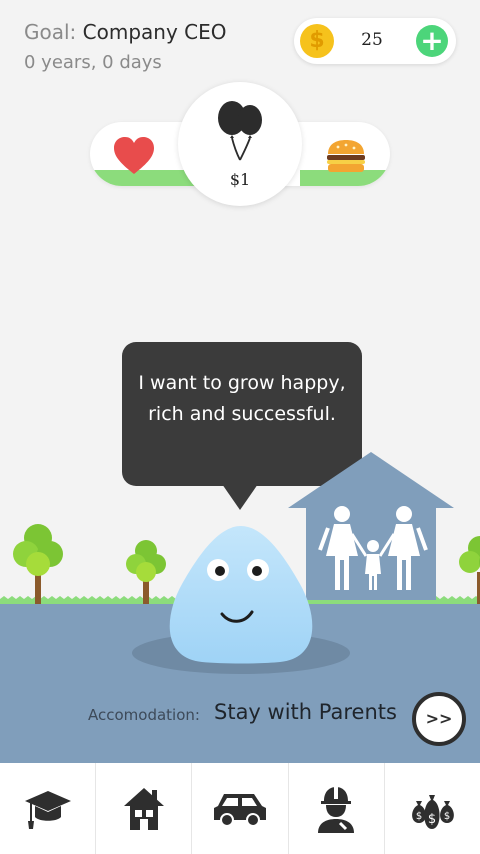 The image size is (480, 854). What do you see at coordinates (432, 41) in the screenshot?
I see `add-coins-button: +` at bounding box center [432, 41].